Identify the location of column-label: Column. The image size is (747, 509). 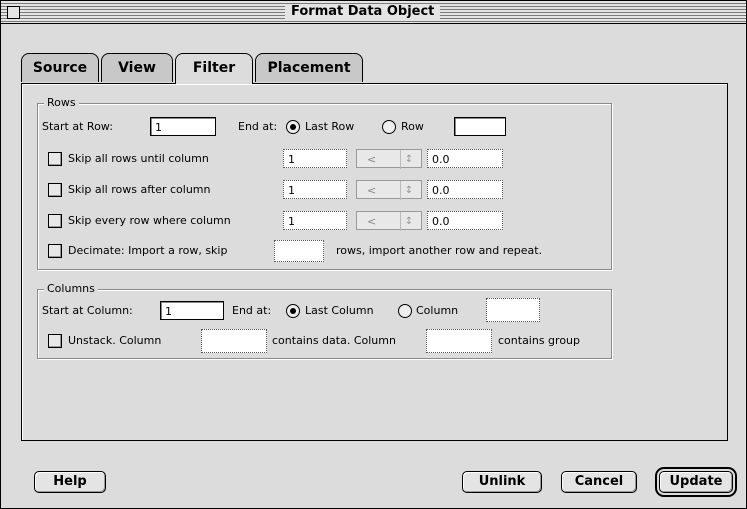
(437, 310).